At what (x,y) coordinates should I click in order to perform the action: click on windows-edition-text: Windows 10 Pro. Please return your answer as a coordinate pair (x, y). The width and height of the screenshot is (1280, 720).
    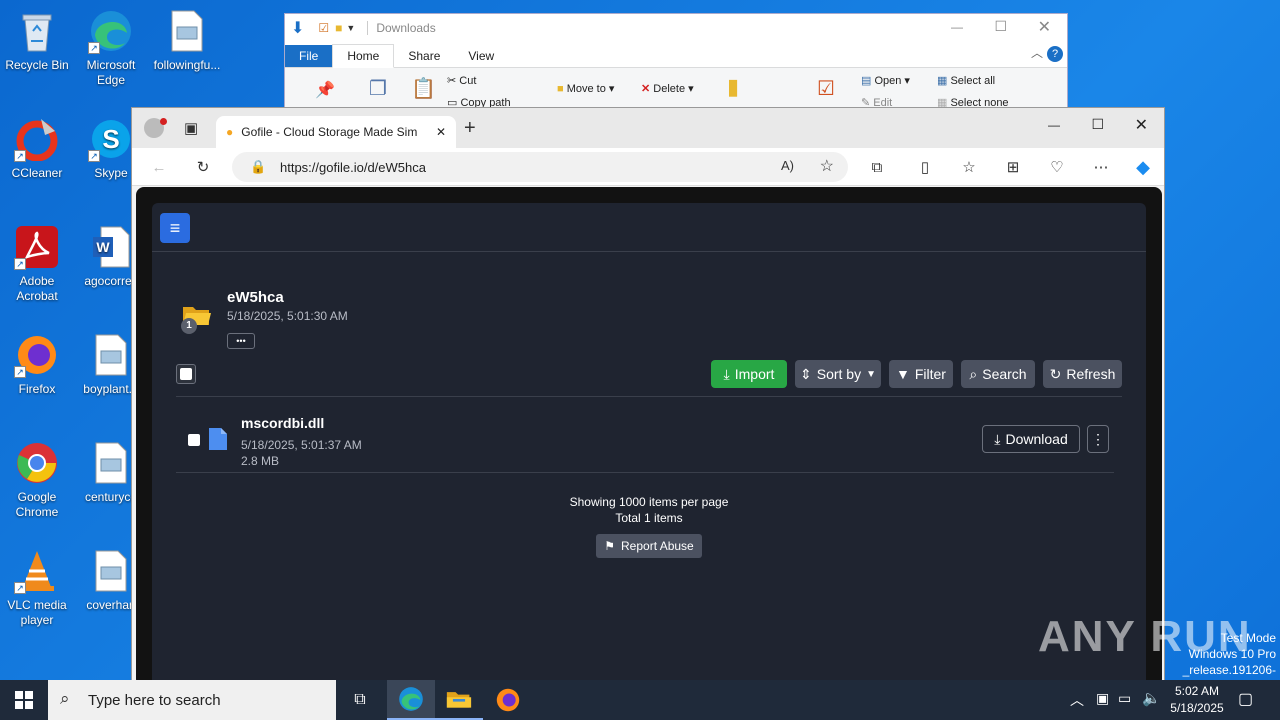
    Looking at the image, I should click on (1232, 654).